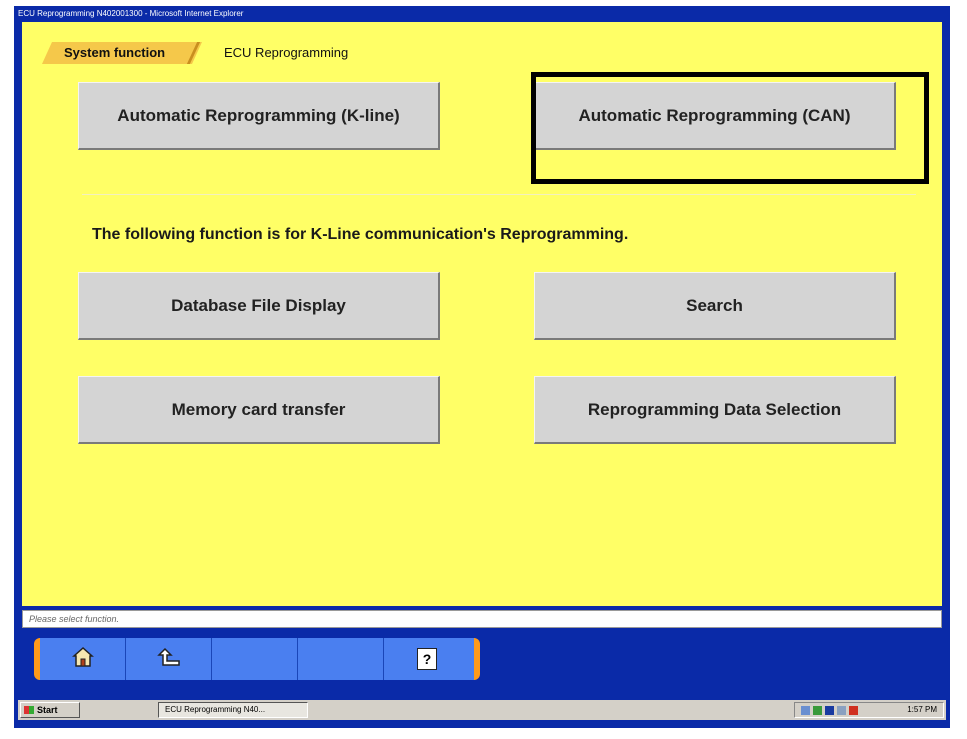  I want to click on tray-icon-device, so click(829, 710).